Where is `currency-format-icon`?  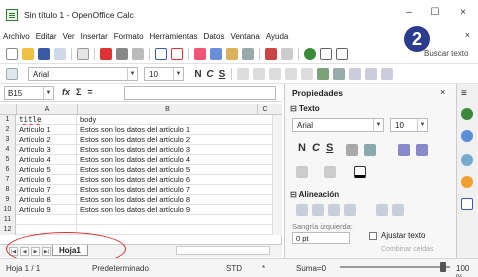
currency-format-icon is located at coordinates (323, 74).